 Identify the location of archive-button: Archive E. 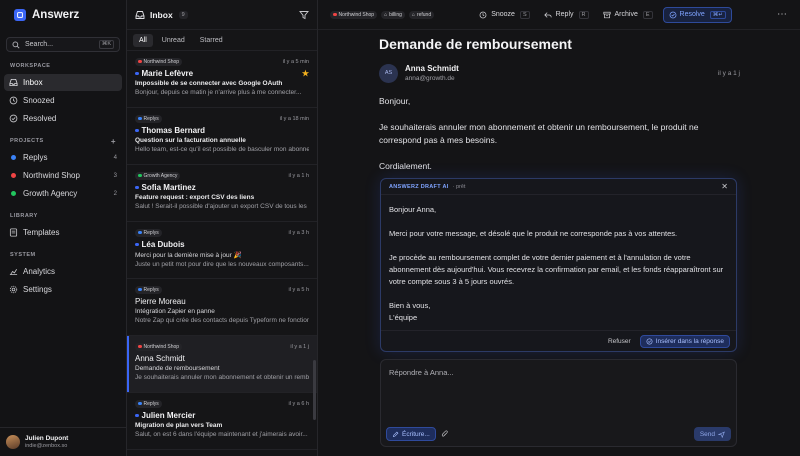
(627, 14).